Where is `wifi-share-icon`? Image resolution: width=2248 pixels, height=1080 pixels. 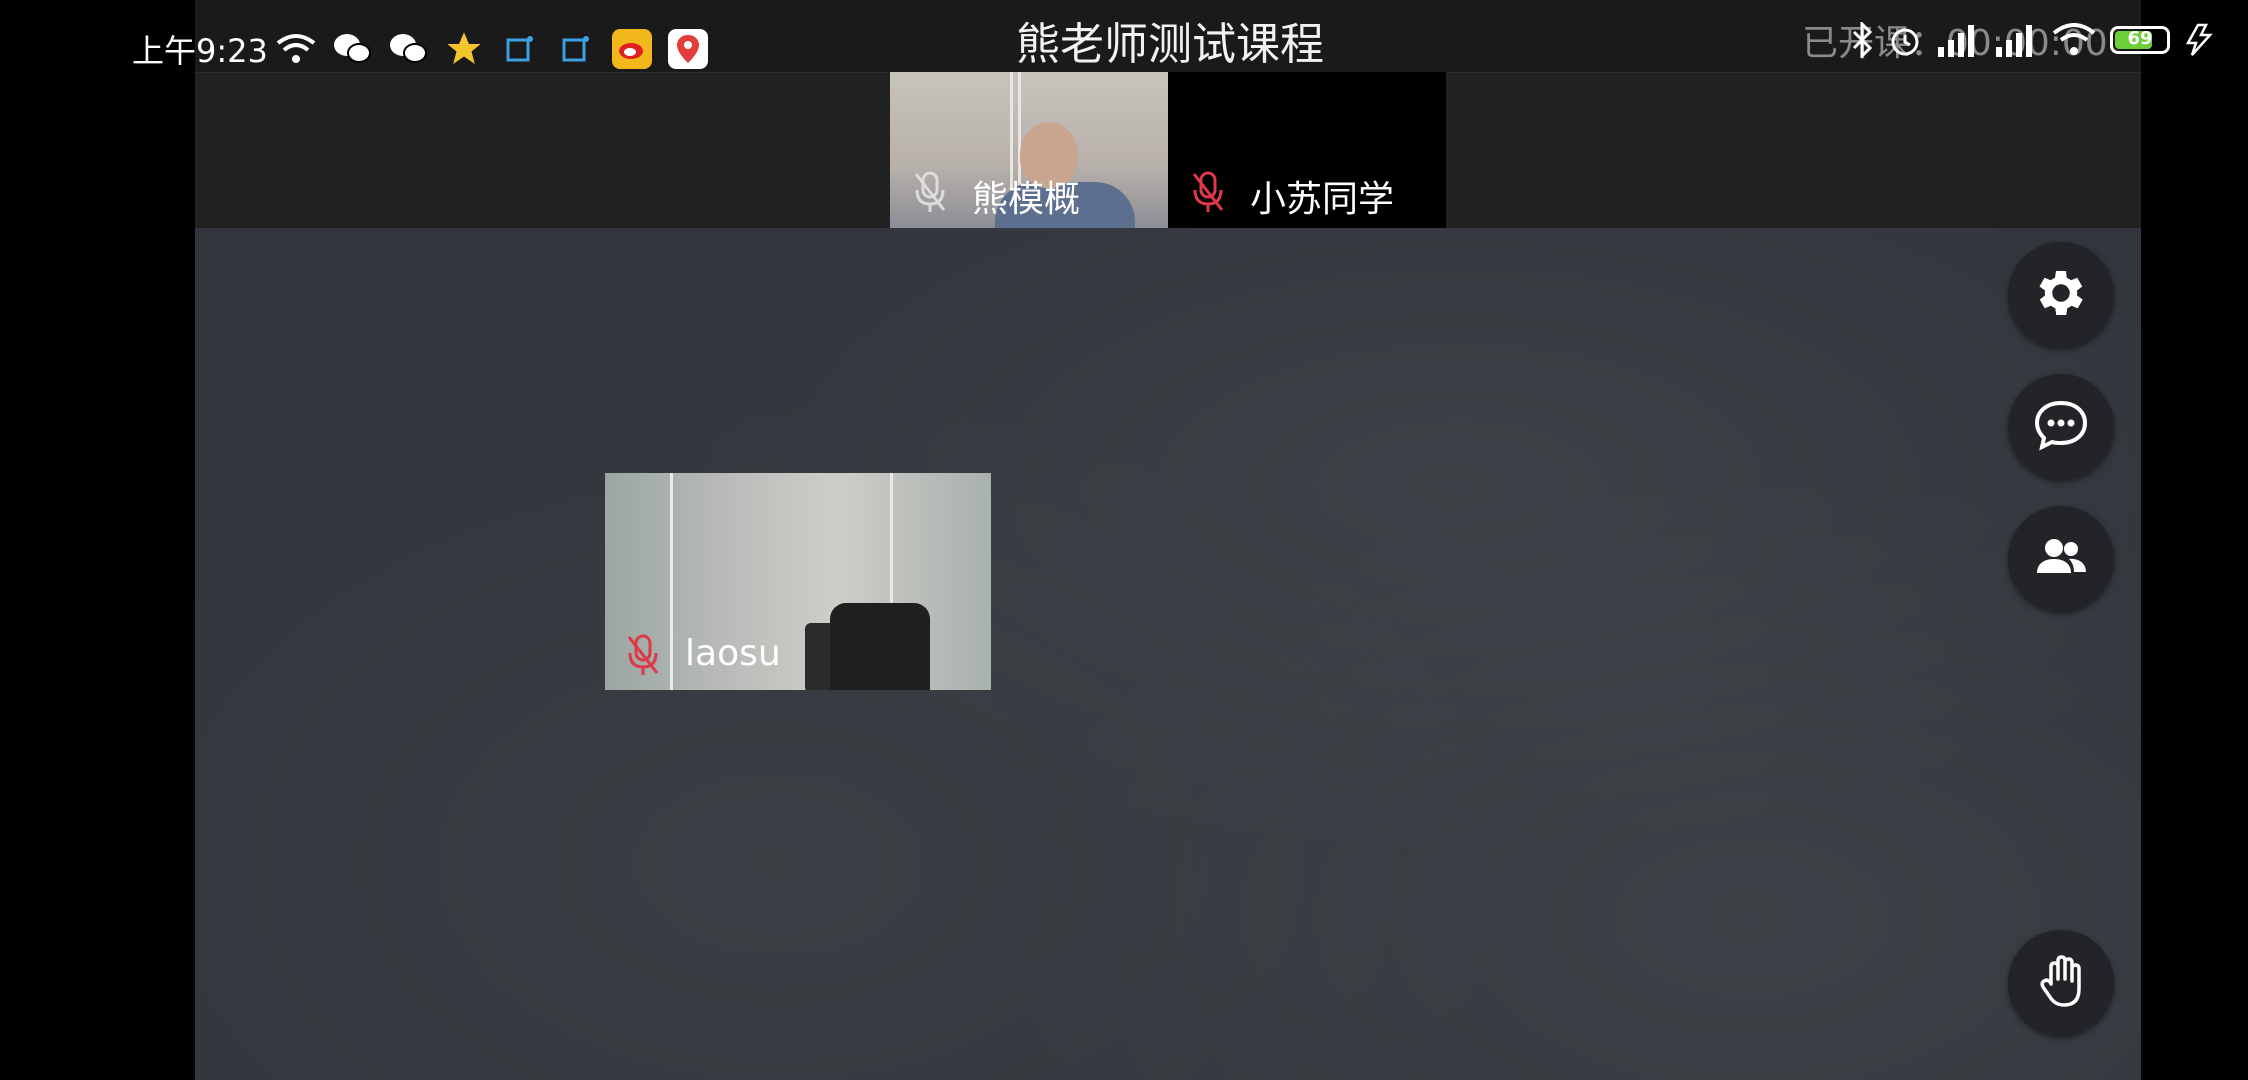
wifi-share-icon is located at coordinates (296, 49).